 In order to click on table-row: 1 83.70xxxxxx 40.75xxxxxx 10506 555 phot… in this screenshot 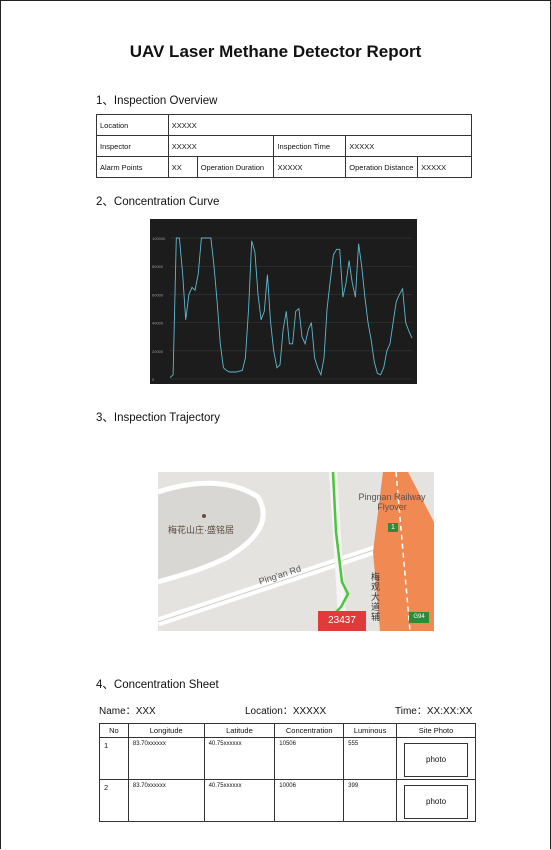, I will do `click(287, 758)`.